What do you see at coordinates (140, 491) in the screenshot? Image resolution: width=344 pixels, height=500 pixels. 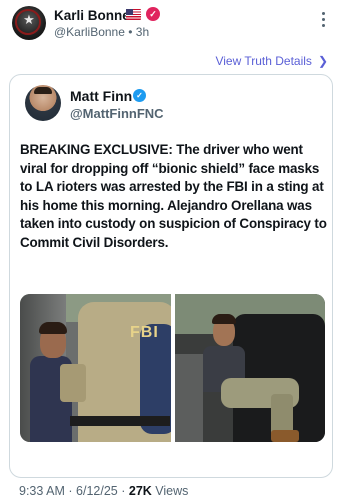 I see `views-count: 27K` at bounding box center [140, 491].